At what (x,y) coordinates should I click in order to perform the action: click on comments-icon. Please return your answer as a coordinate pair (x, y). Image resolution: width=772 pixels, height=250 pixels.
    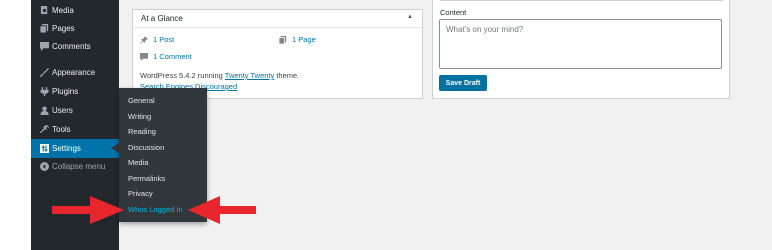
    Looking at the image, I should click on (44, 46).